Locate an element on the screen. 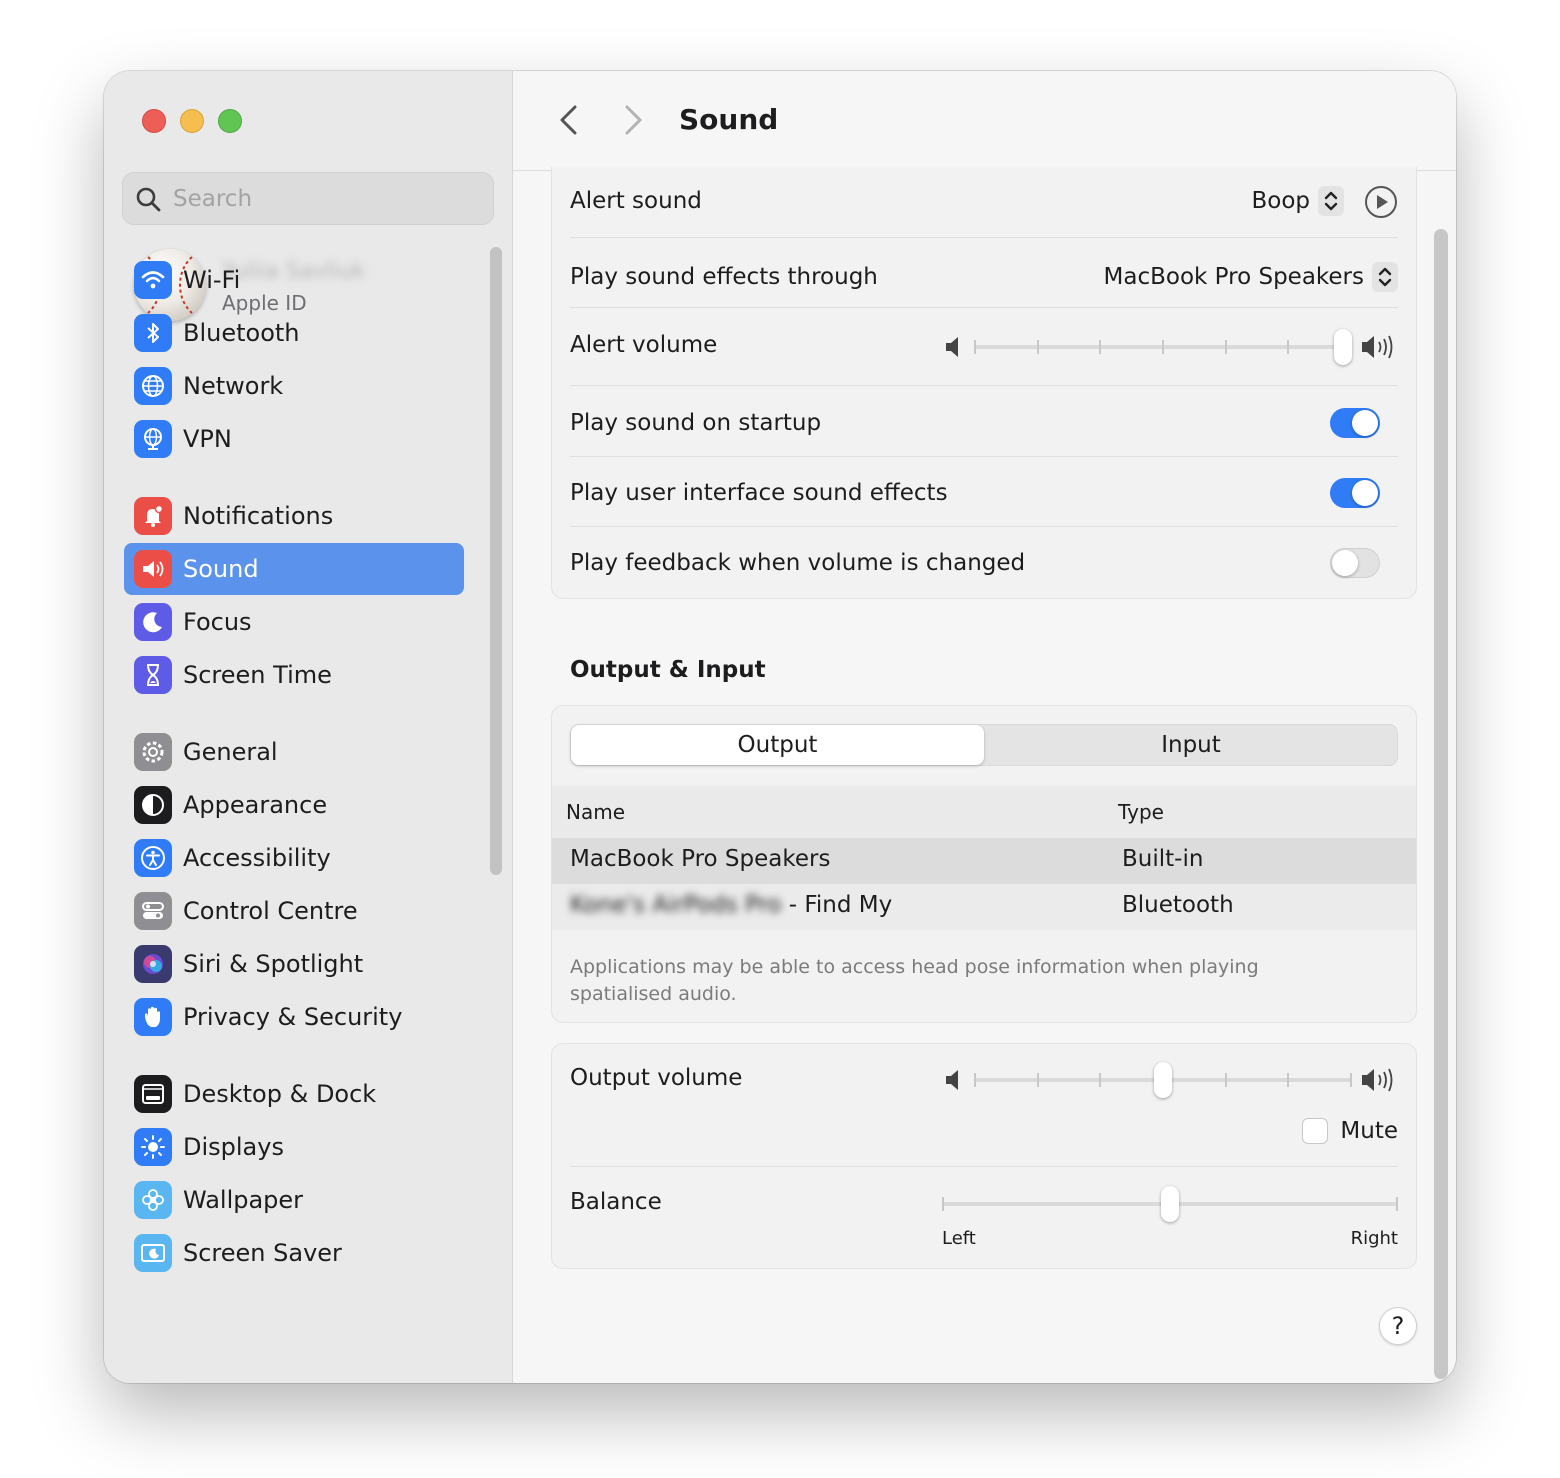  sidebar-item-displays: Displays is located at coordinates (294, 1147).